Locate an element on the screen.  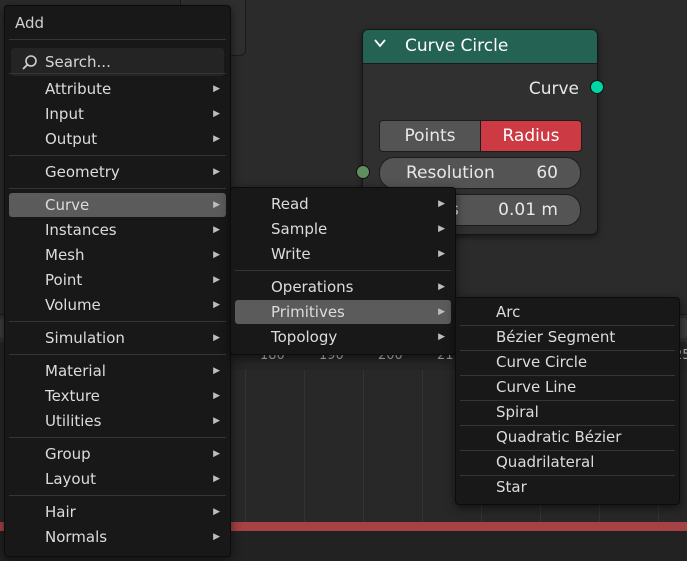
menu-item-input: Input ▶ is located at coordinates (117, 114).